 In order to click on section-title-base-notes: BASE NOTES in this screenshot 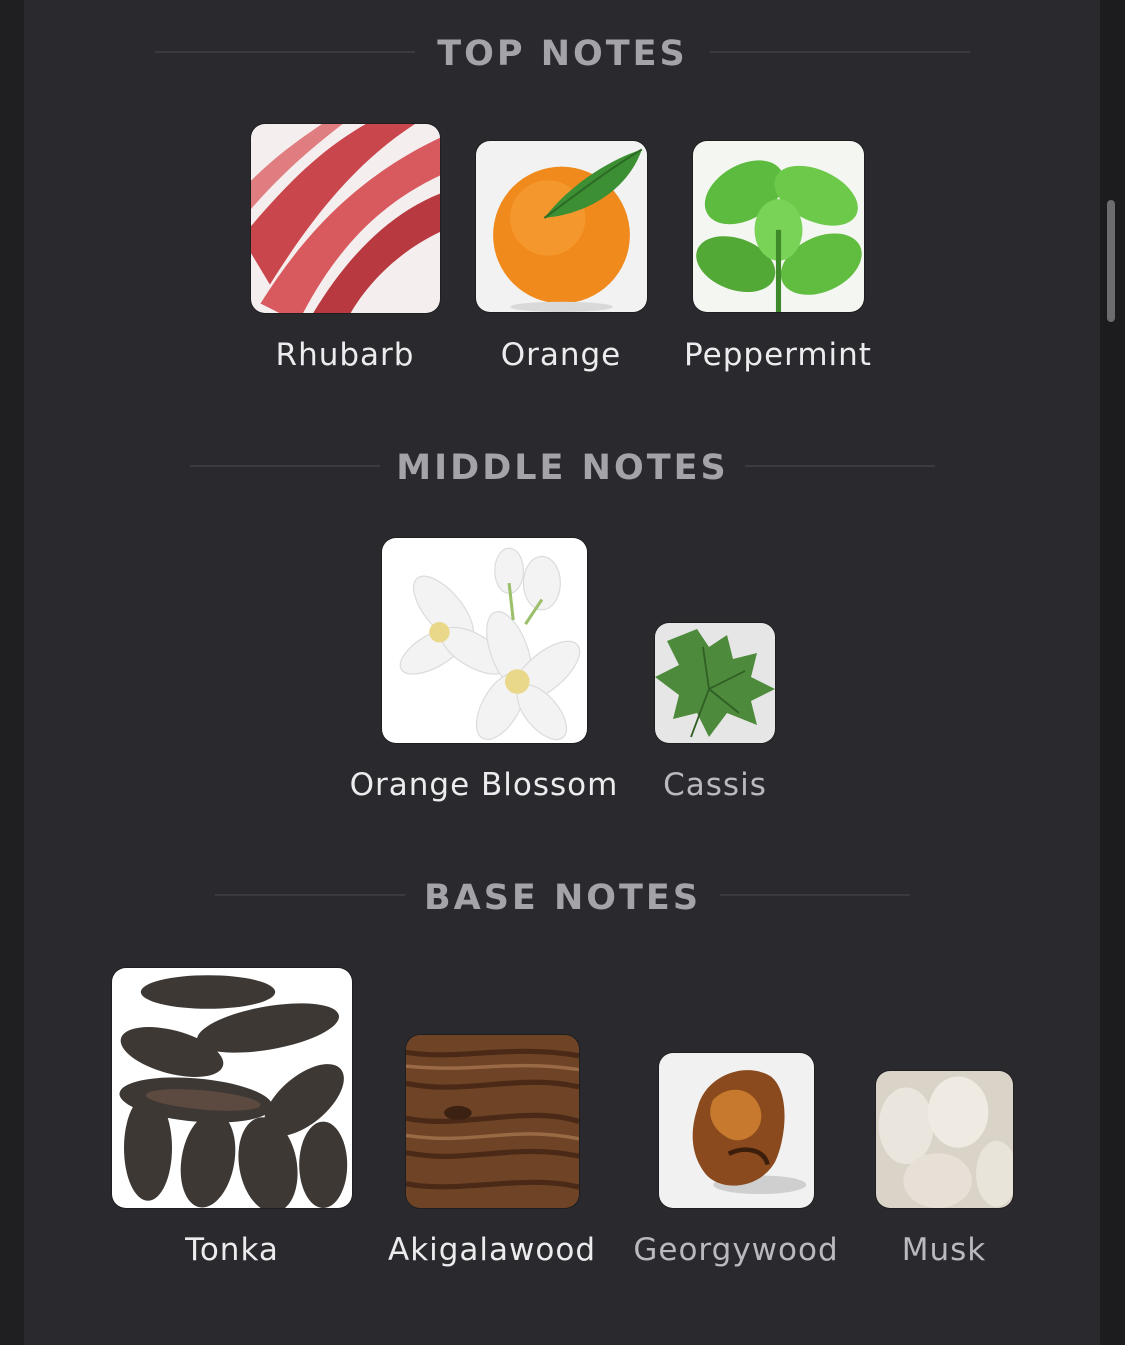, I will do `click(562, 898)`.